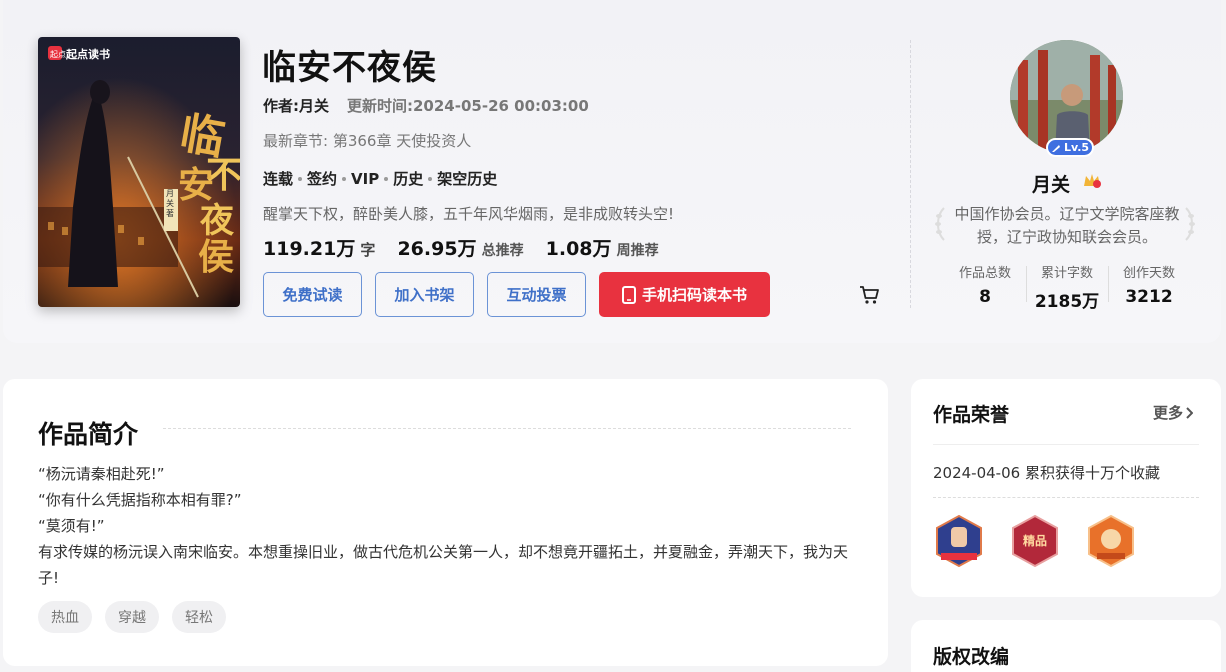 Image resolution: width=1226 pixels, height=672 pixels. What do you see at coordinates (1067, 225) in the screenshot?
I see `author-description: 中国作协会员。辽宁文学院客座教授，辽宁政协知联会会员。` at bounding box center [1067, 225].